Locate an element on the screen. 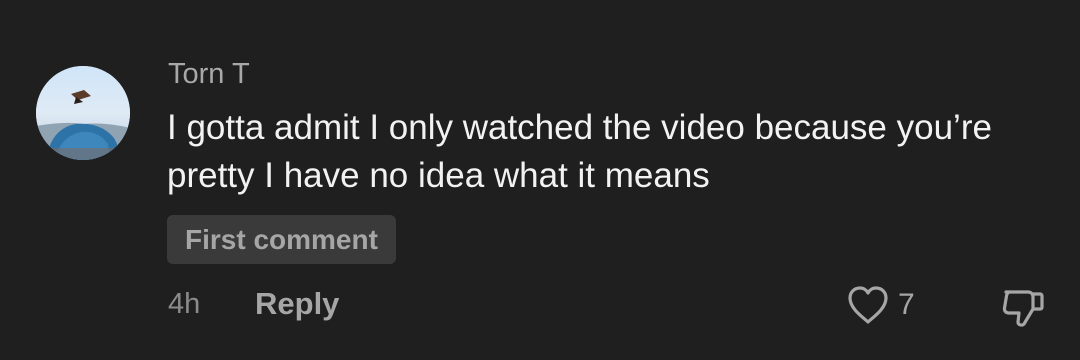  username: Torn T is located at coordinates (209, 74).